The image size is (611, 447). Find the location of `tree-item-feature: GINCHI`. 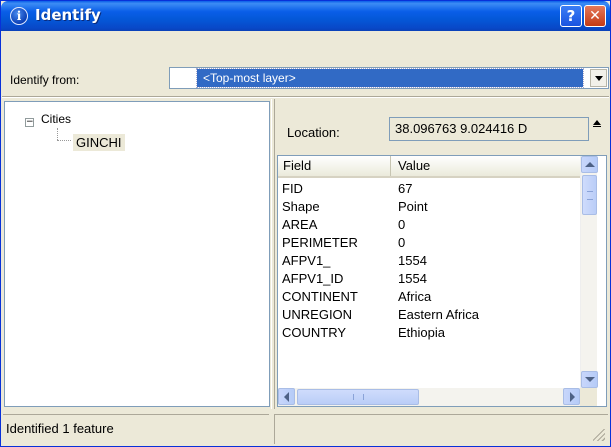

tree-item-feature: GINCHI is located at coordinates (99, 142).